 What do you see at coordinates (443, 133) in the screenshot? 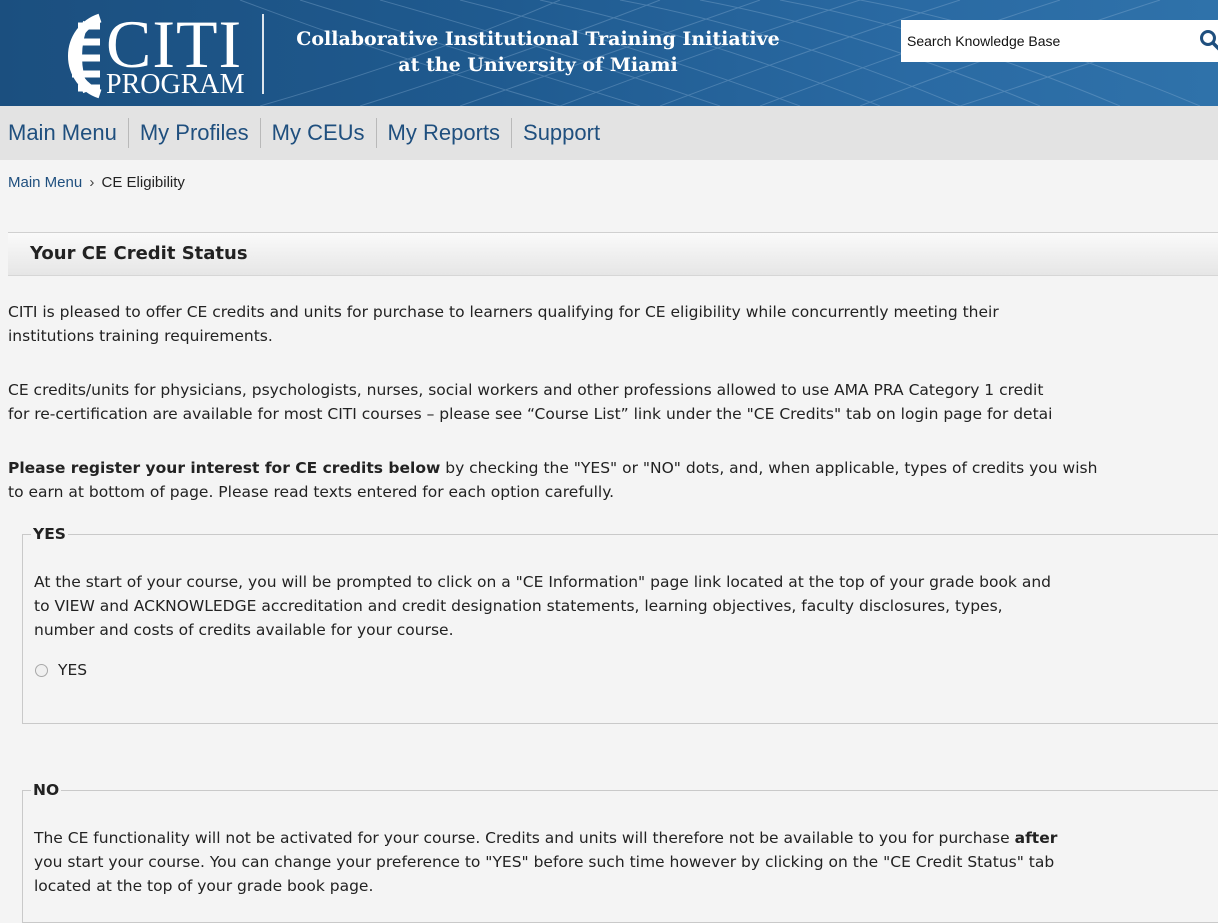
I see `nav-item-my-reports: My Reports` at bounding box center [443, 133].